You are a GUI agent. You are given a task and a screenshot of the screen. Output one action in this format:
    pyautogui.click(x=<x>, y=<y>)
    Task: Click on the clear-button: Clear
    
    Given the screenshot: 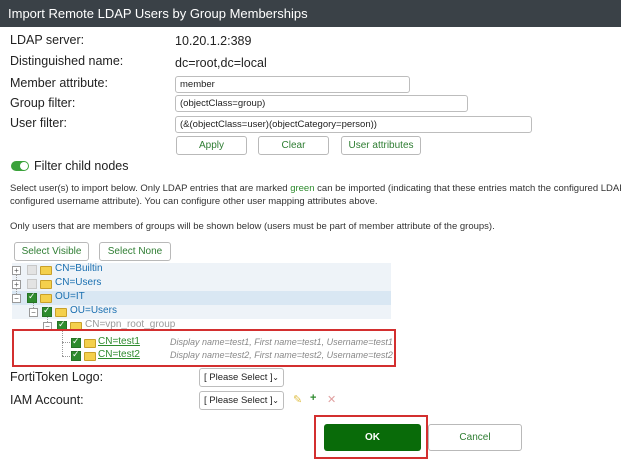 What is the action you would take?
    pyautogui.click(x=293, y=145)
    